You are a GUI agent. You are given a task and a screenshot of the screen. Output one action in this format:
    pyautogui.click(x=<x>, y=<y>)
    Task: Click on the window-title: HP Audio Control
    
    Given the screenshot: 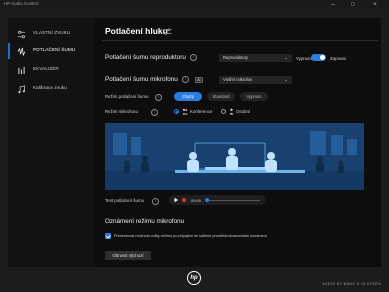 What is the action you would take?
    pyautogui.click(x=21, y=3)
    